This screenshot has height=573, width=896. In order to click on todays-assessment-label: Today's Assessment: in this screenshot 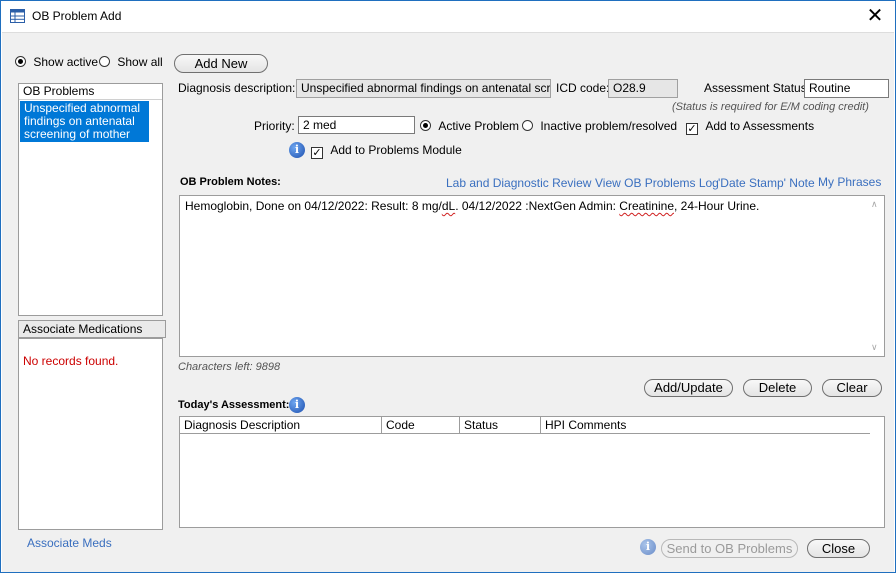, I will do `click(234, 405)`.